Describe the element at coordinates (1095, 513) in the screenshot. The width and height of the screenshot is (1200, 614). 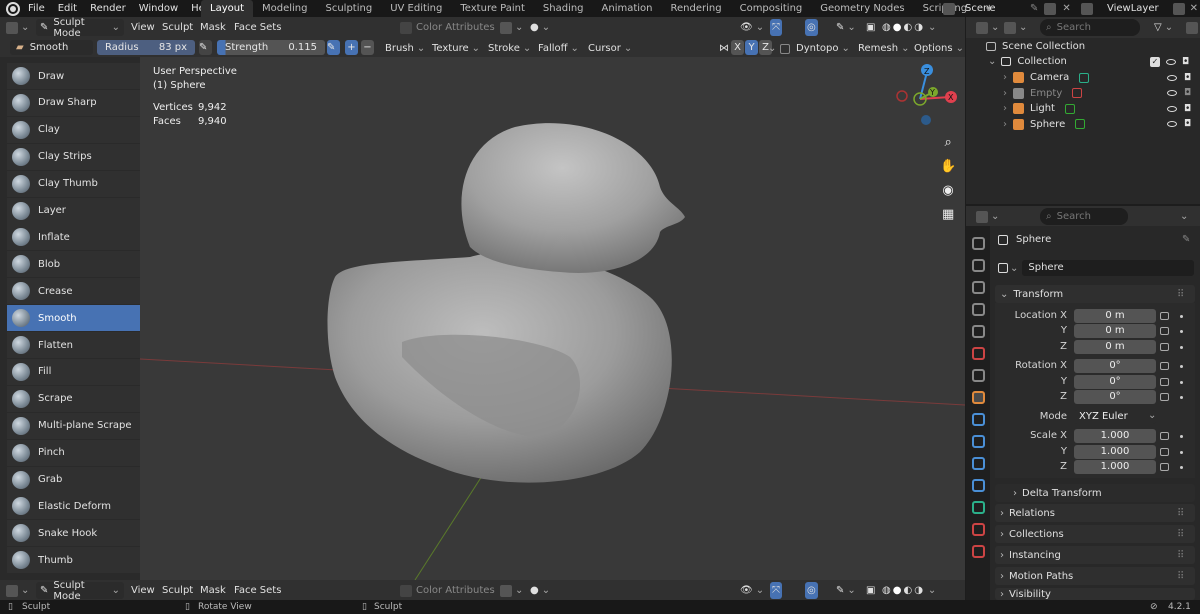
I see `relations-header: › Relations ⠿` at that location.